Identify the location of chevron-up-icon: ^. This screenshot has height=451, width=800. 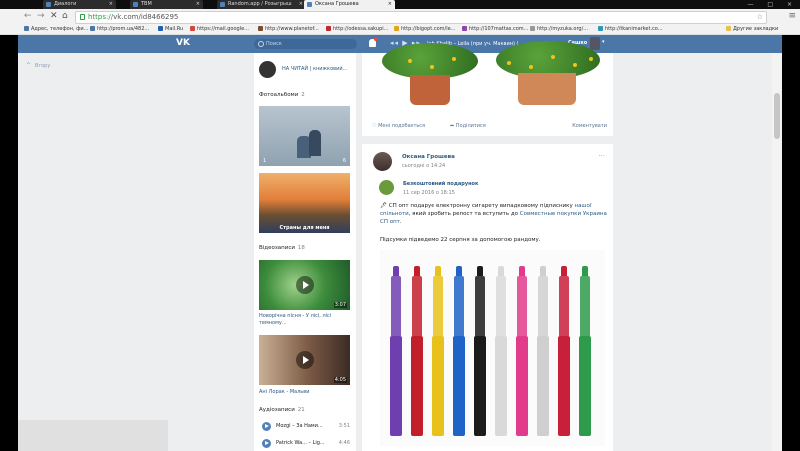
(29, 65).